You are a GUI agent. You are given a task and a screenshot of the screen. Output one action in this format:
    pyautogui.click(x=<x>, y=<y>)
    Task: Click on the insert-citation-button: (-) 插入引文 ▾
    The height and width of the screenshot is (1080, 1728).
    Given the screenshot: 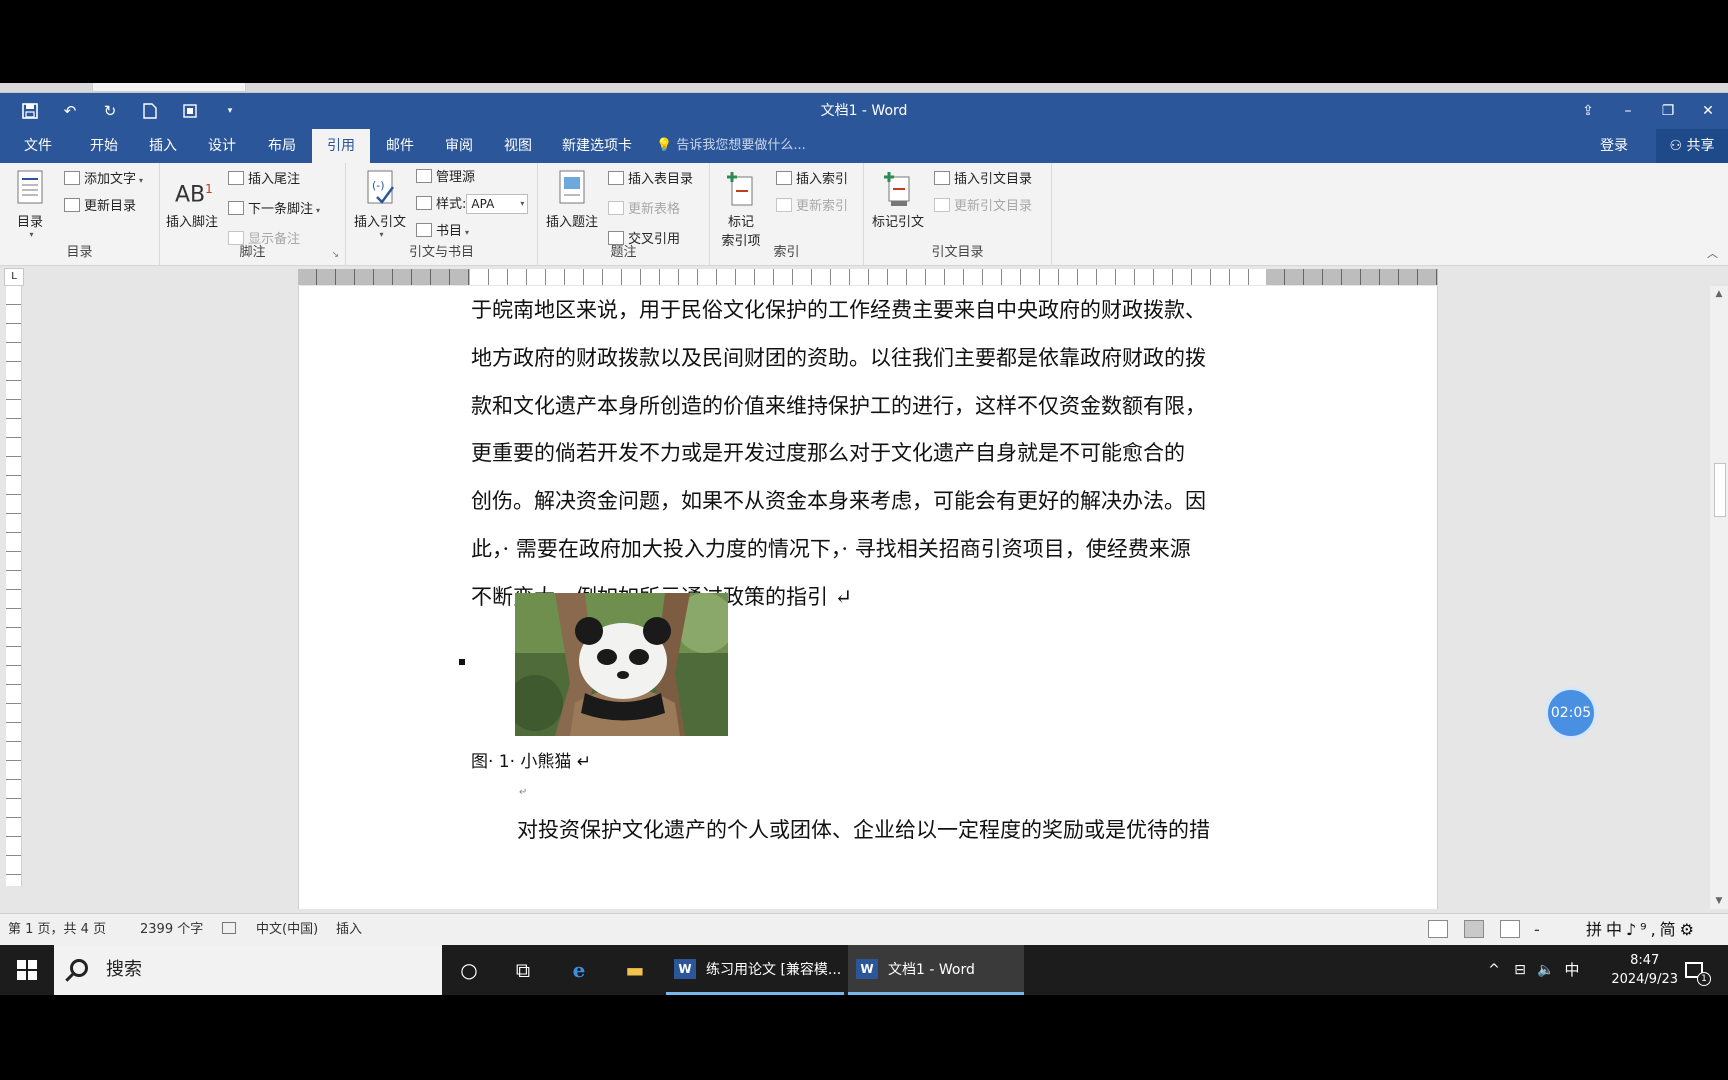 What is the action you would take?
    pyautogui.click(x=380, y=204)
    